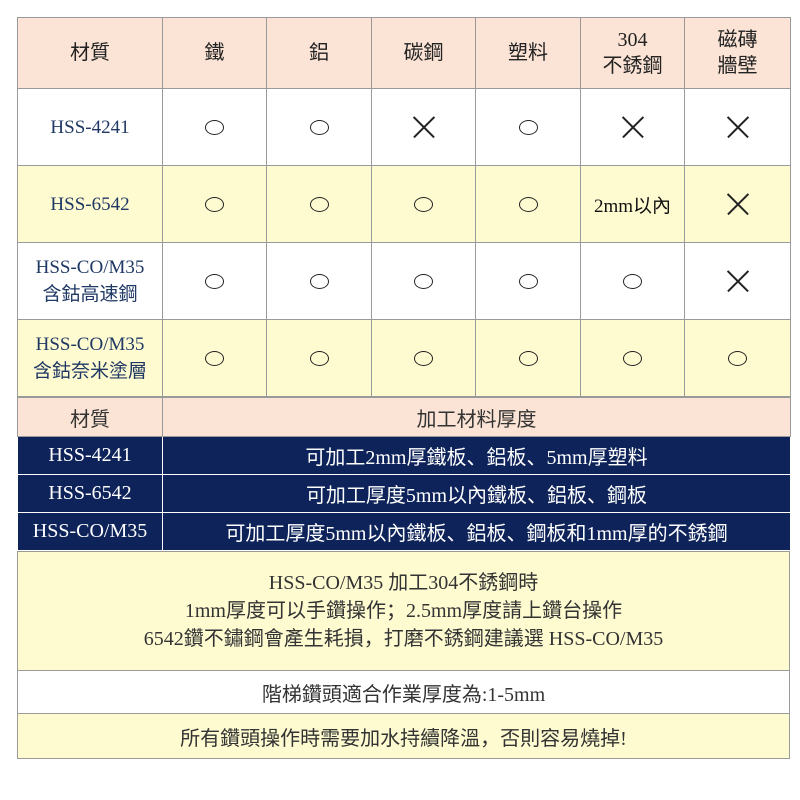 The image size is (800, 800). I want to click on drill-model-cell: HSS-CO/M35 含鈷高速鋼, so click(90, 281).